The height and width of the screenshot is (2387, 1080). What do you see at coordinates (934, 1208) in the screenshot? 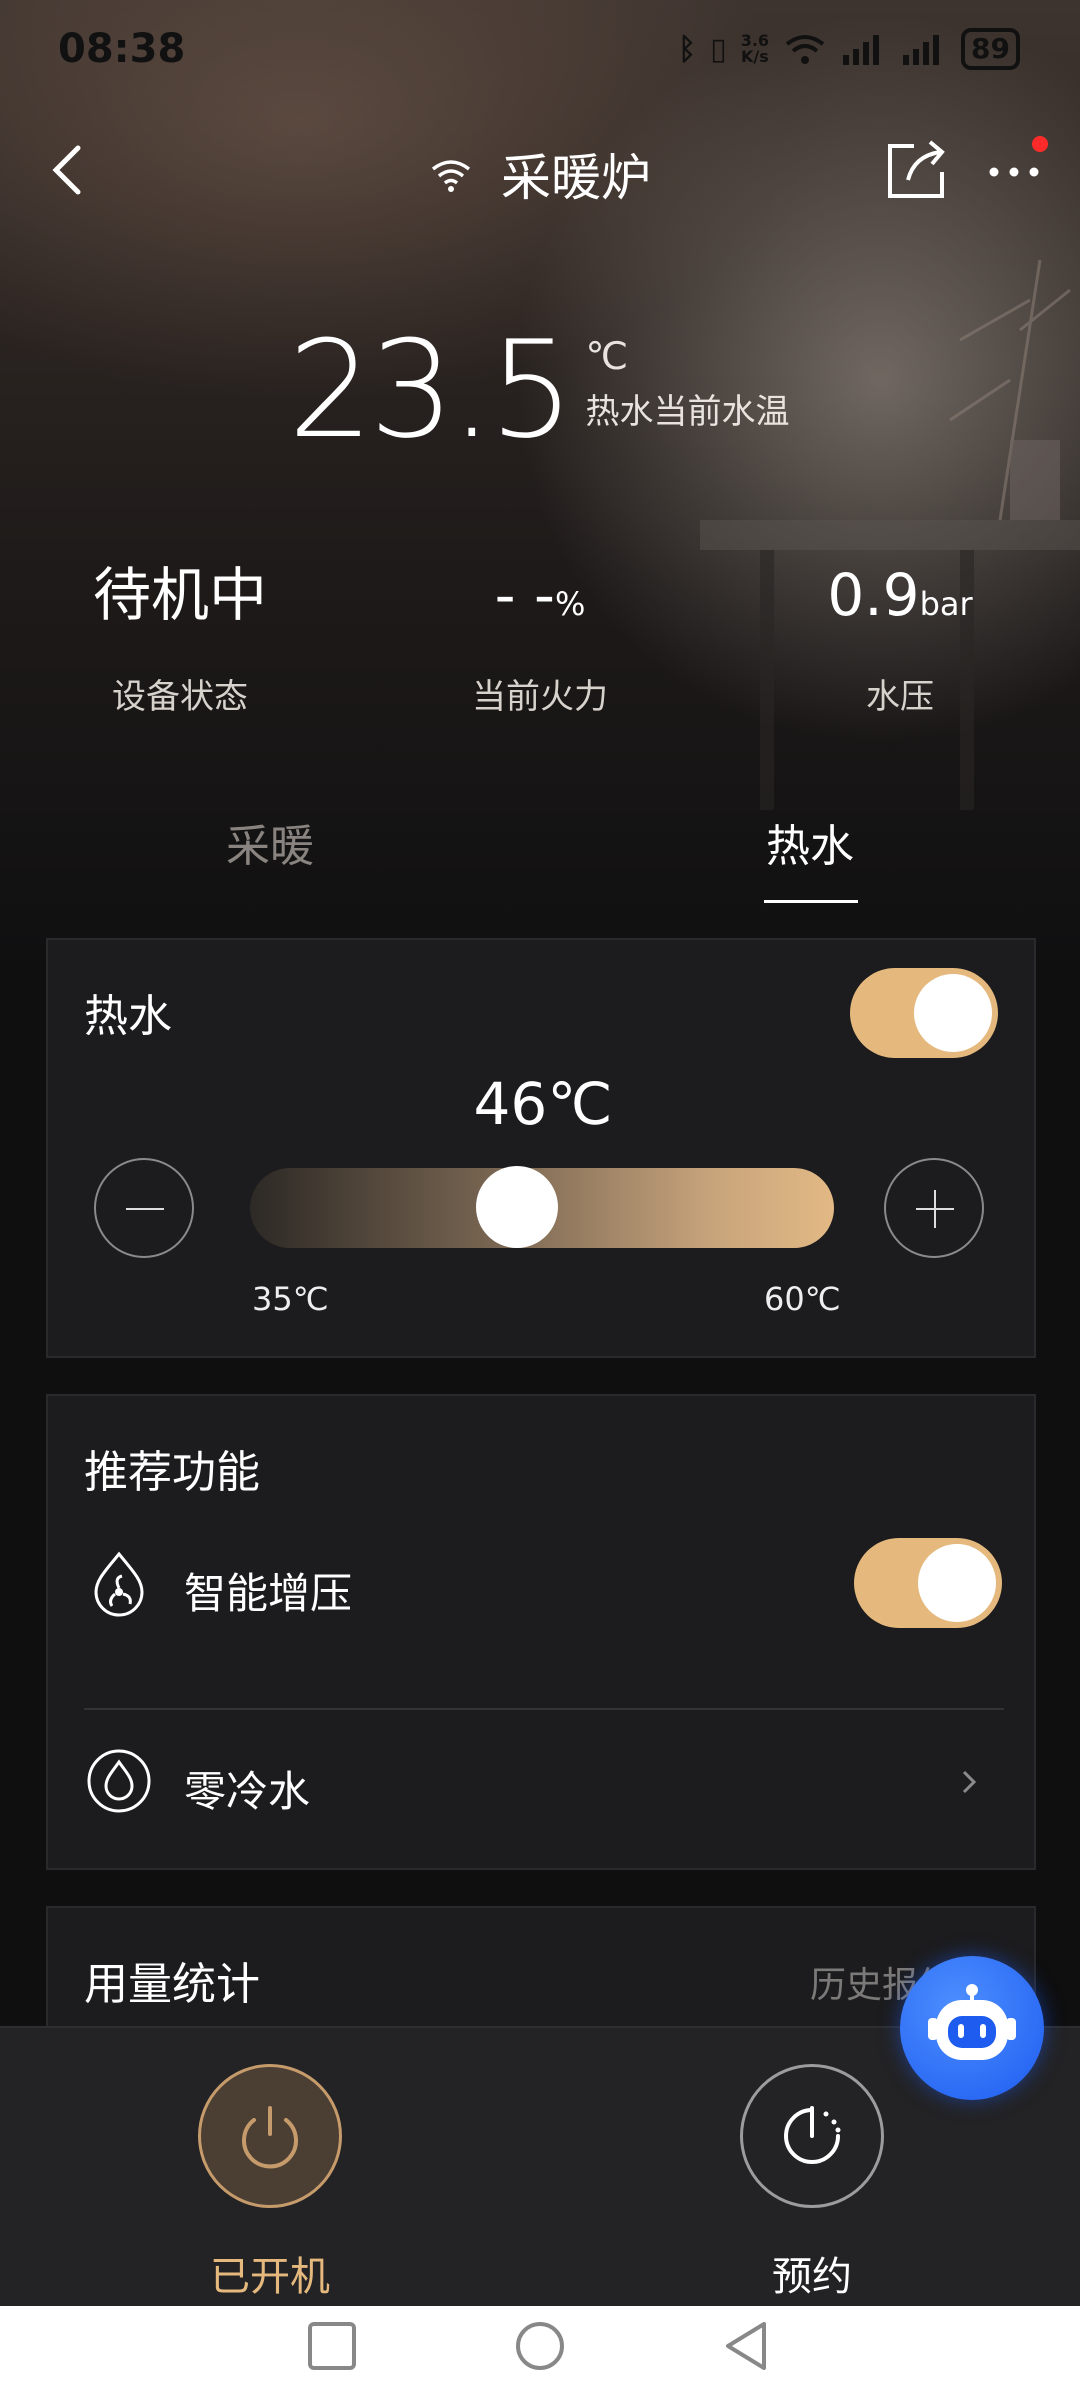
I see `increase-temperature-button` at bounding box center [934, 1208].